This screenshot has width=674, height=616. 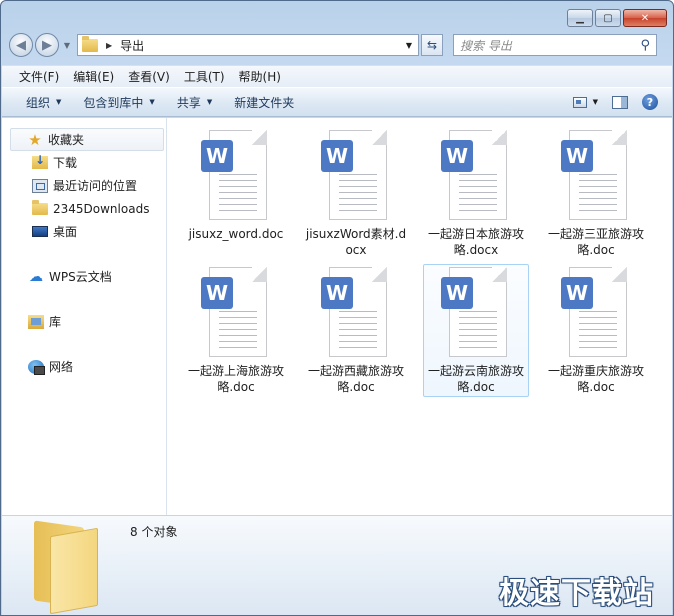 I want to click on file-item: W 一起游云南旅游攻略.doc, so click(x=476, y=330).